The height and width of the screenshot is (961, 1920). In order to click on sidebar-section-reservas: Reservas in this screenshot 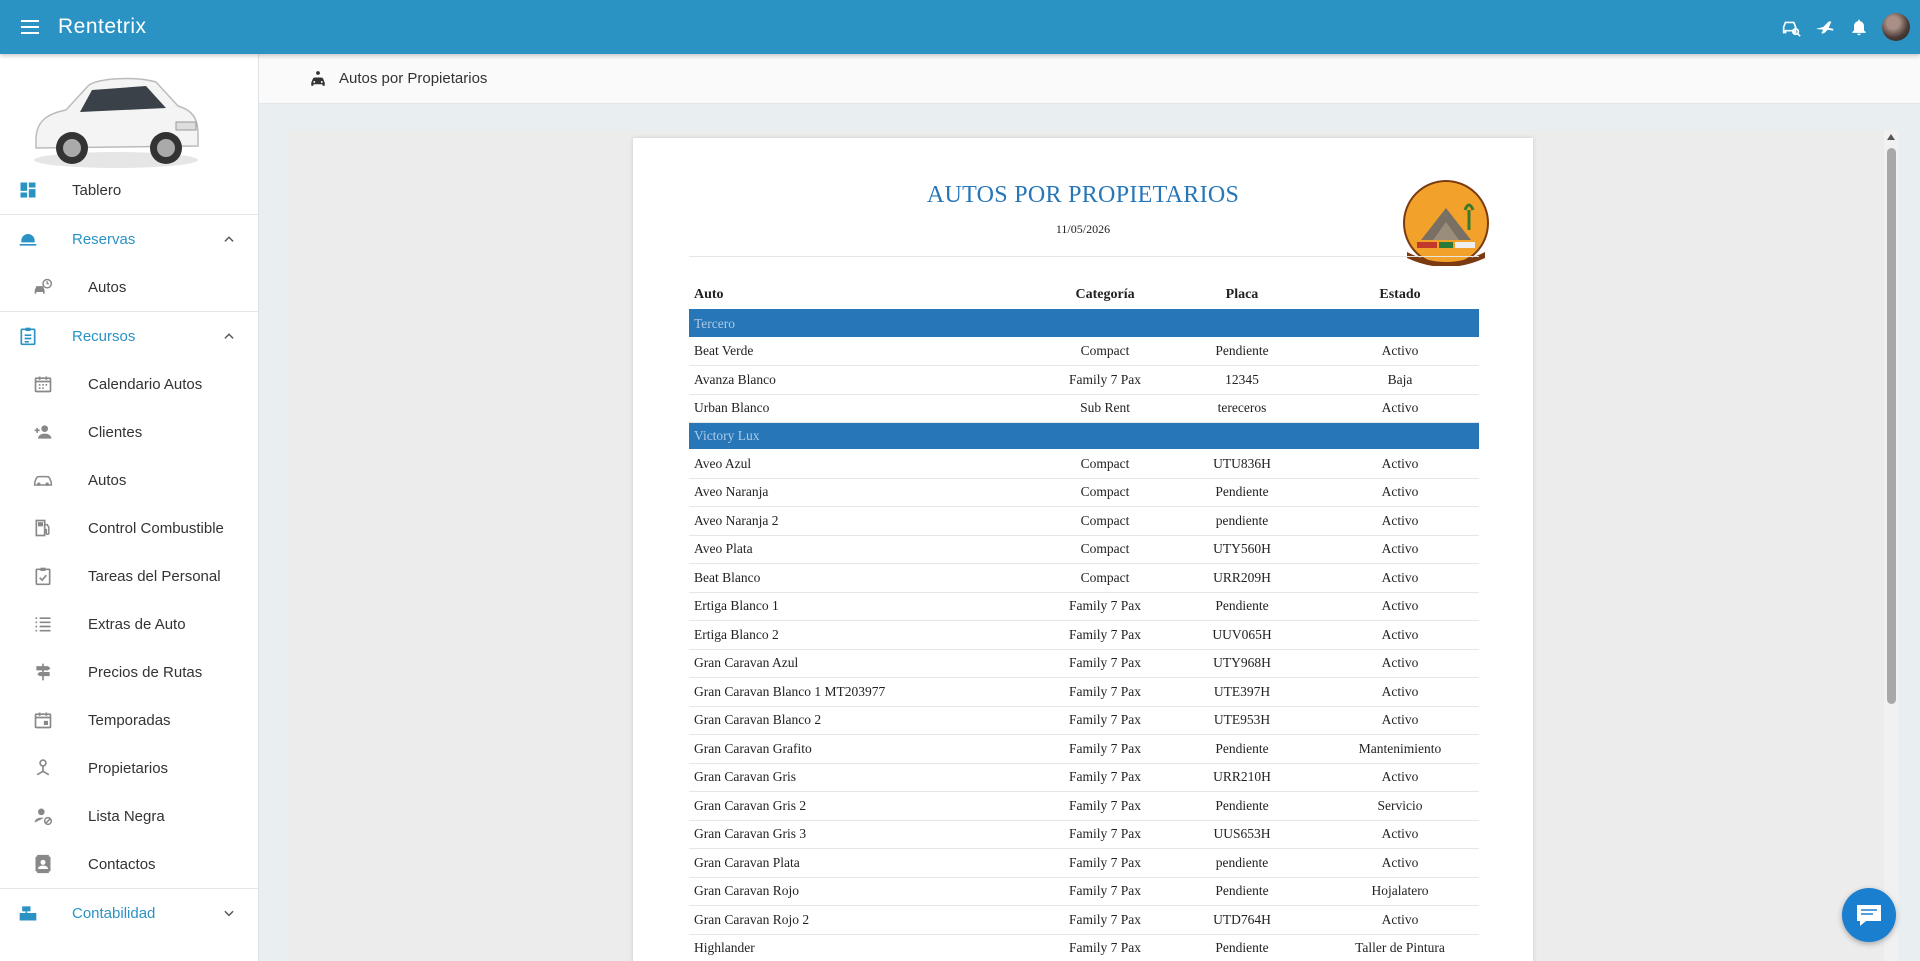, I will do `click(129, 239)`.